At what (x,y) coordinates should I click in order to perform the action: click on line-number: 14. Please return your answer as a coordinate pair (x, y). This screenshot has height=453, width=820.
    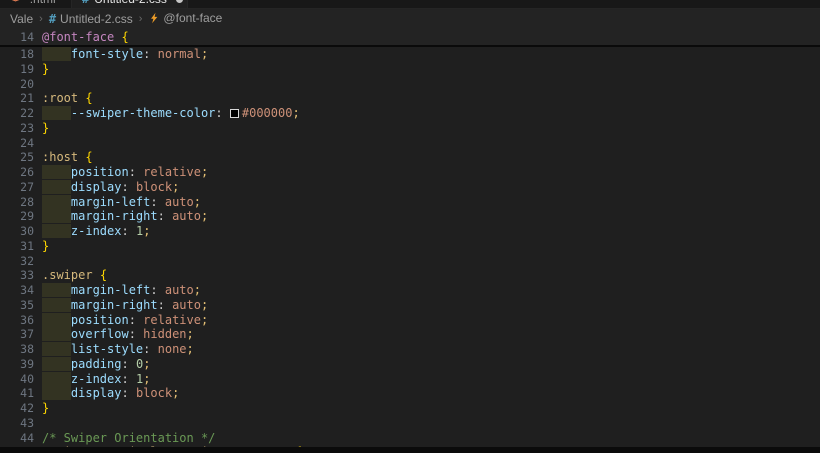
    Looking at the image, I should click on (17, 37).